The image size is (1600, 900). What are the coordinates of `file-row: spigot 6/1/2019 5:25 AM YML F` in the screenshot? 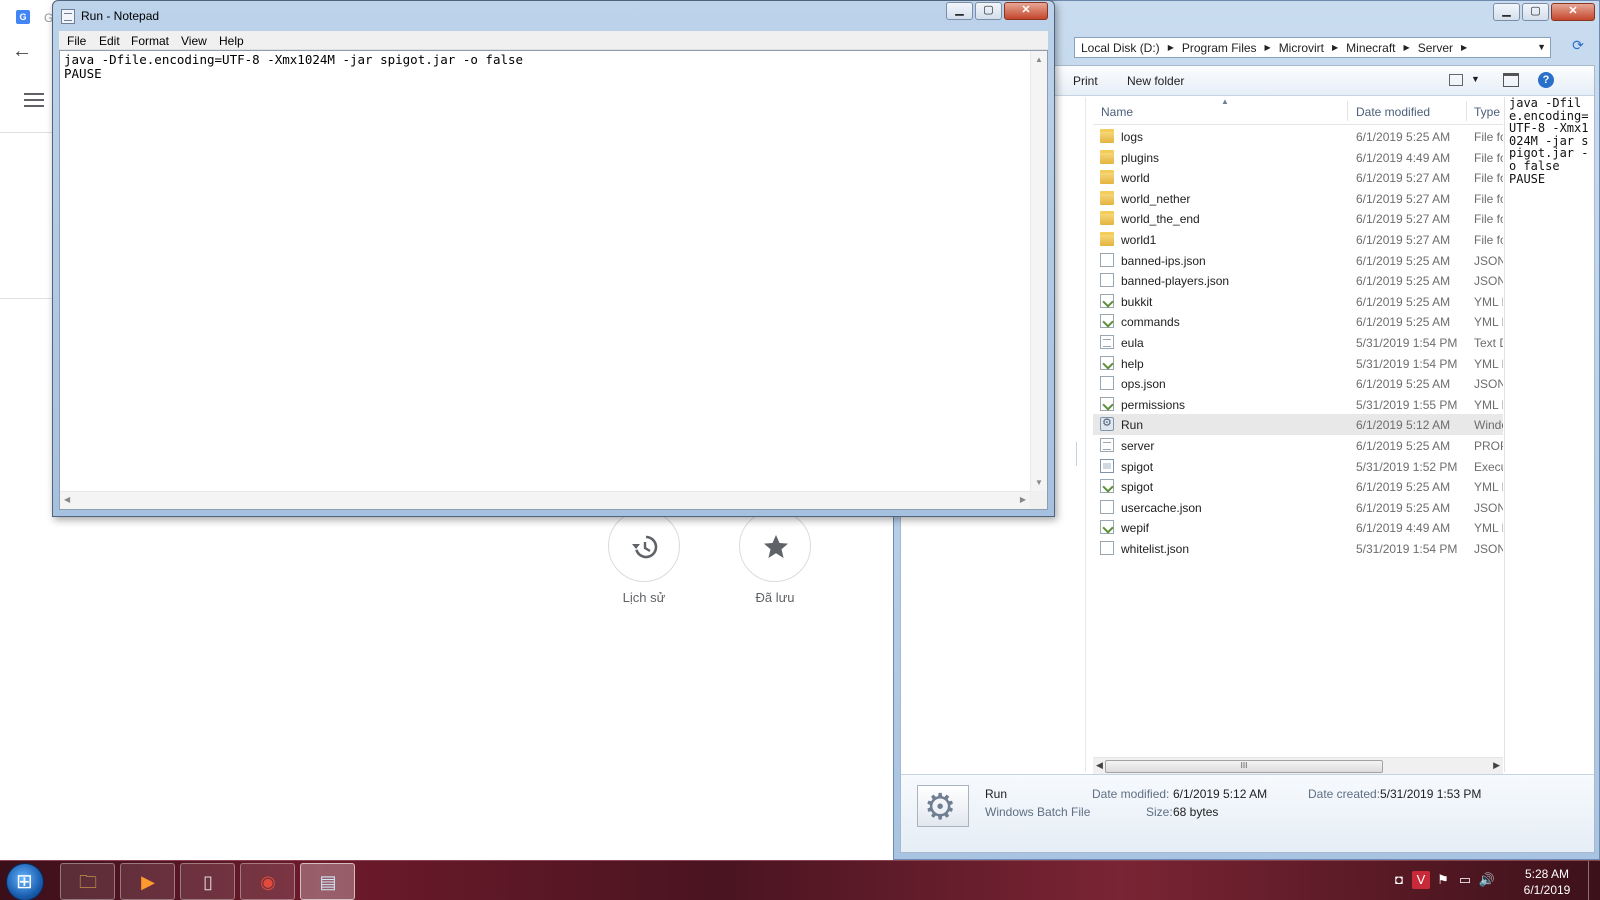 It's located at (1298, 486).